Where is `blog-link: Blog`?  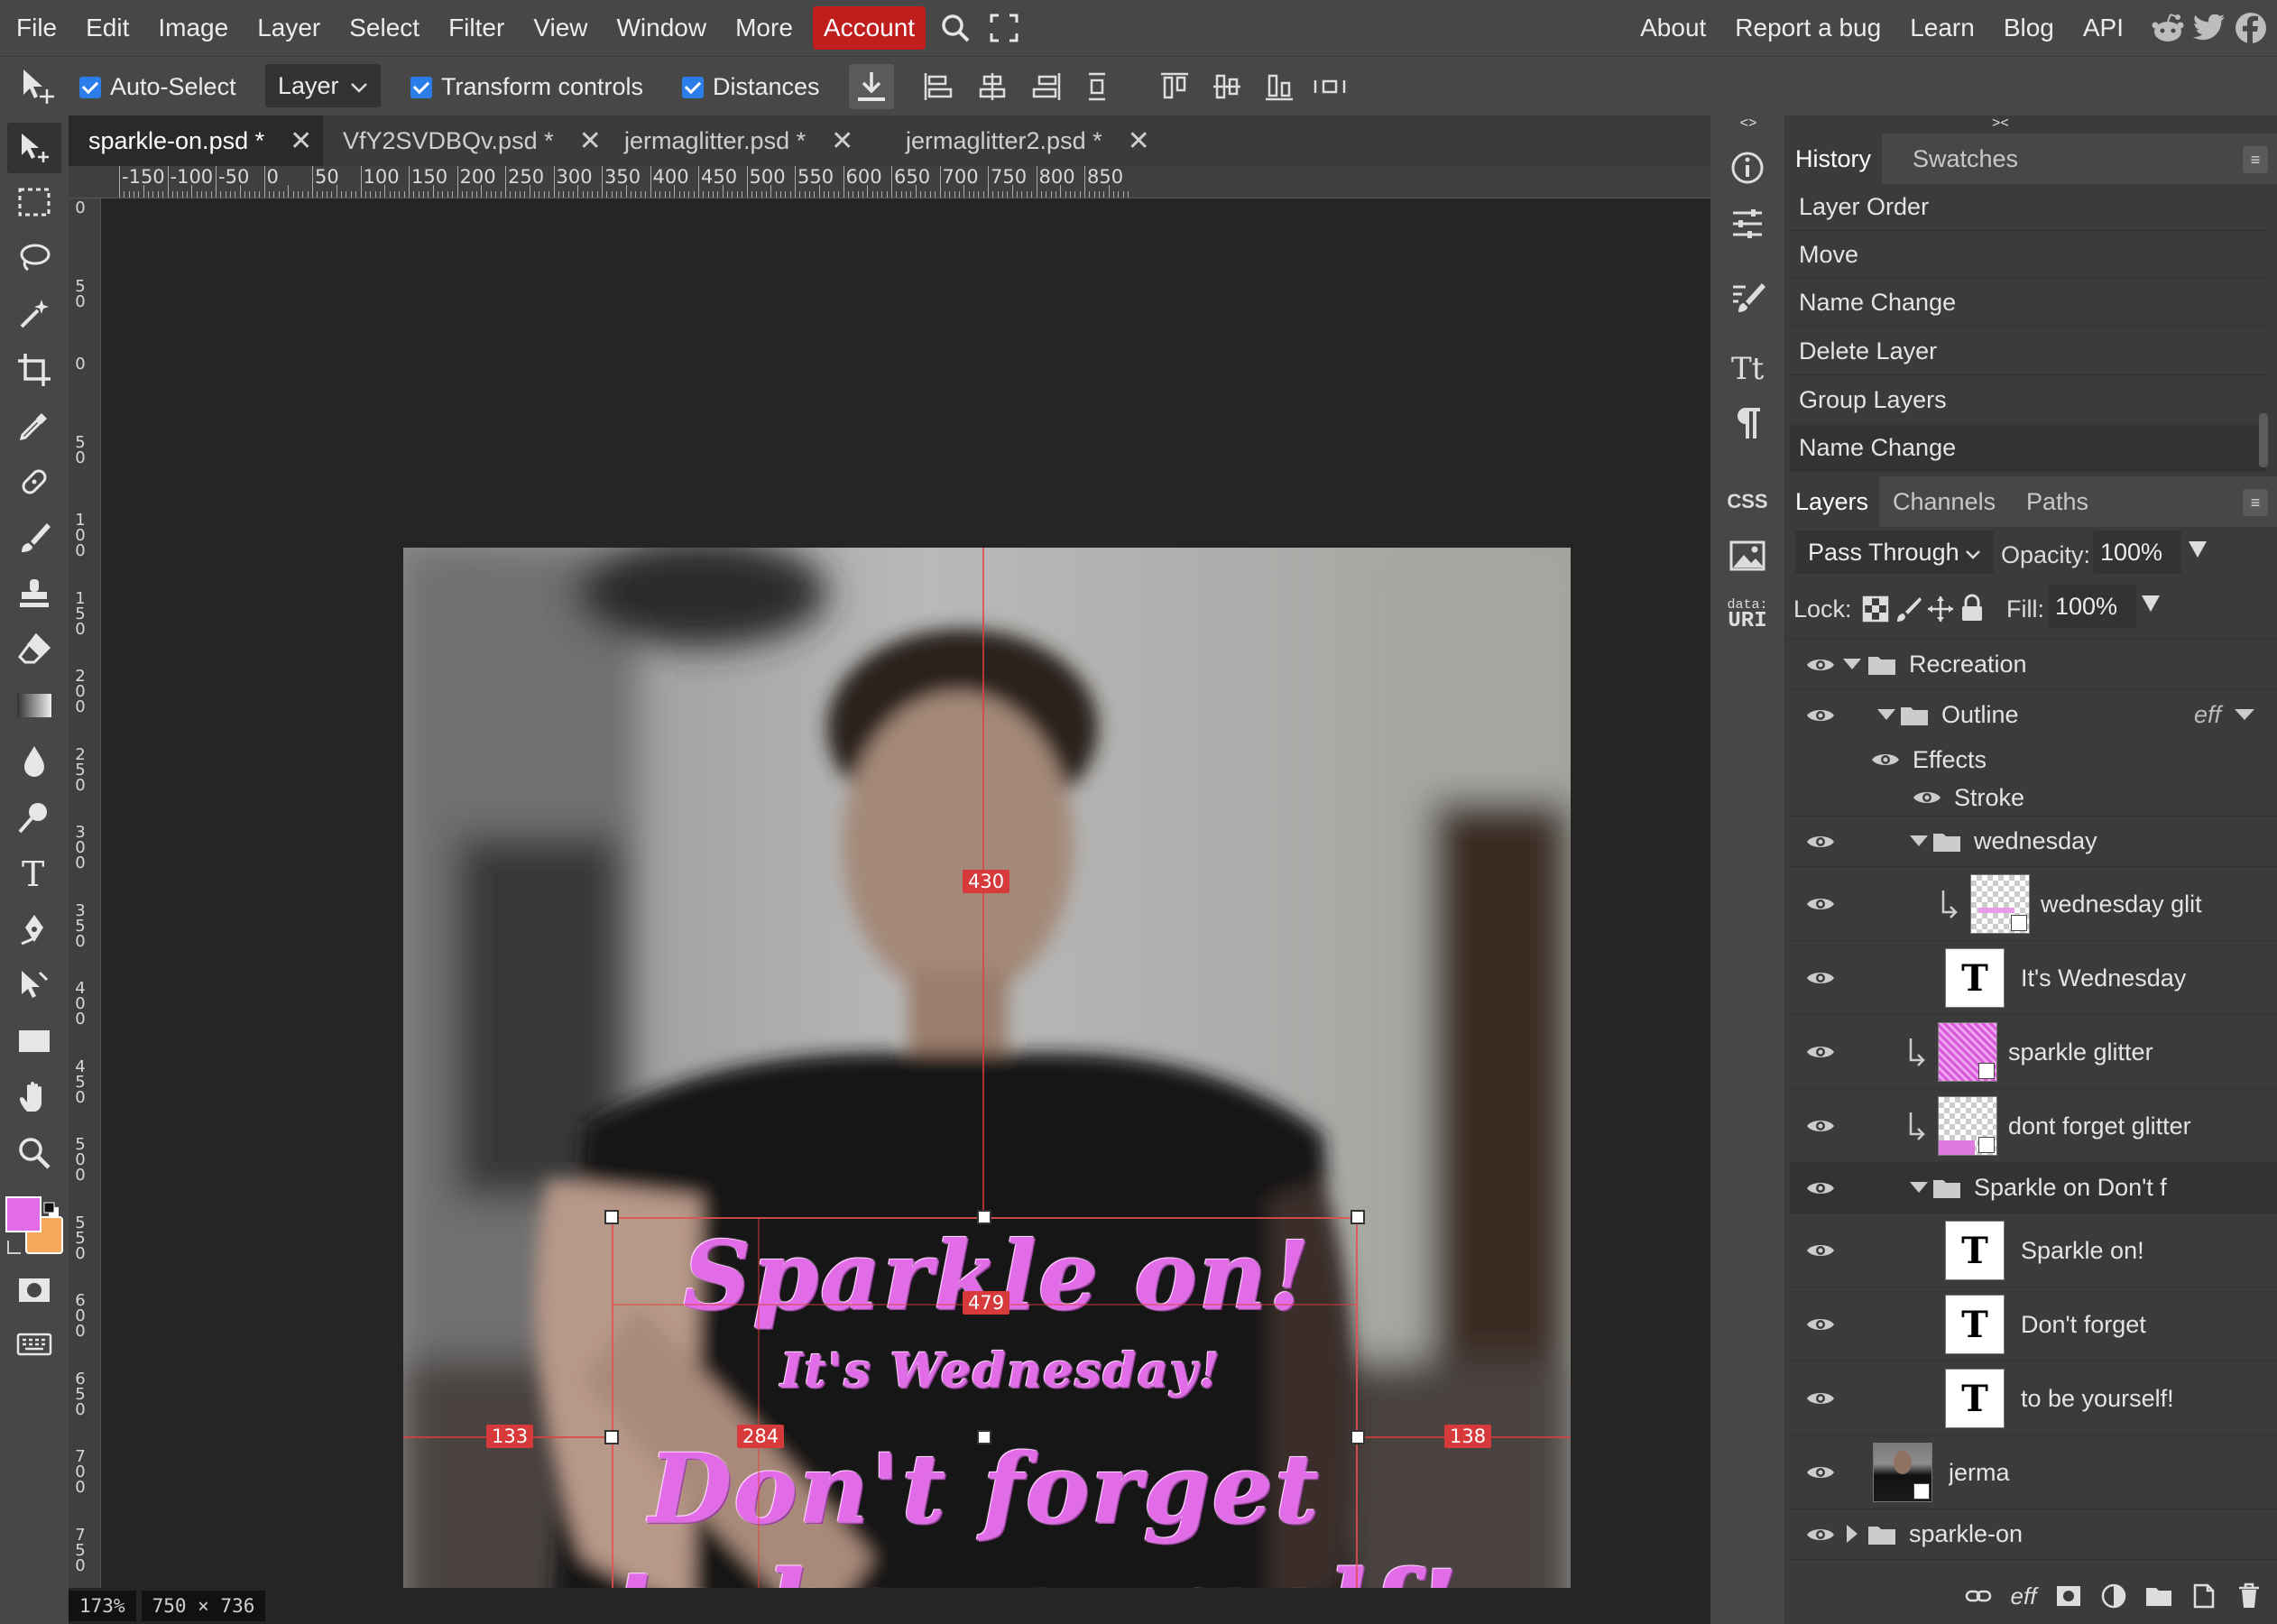
blog-link: Blog is located at coordinates (2029, 28).